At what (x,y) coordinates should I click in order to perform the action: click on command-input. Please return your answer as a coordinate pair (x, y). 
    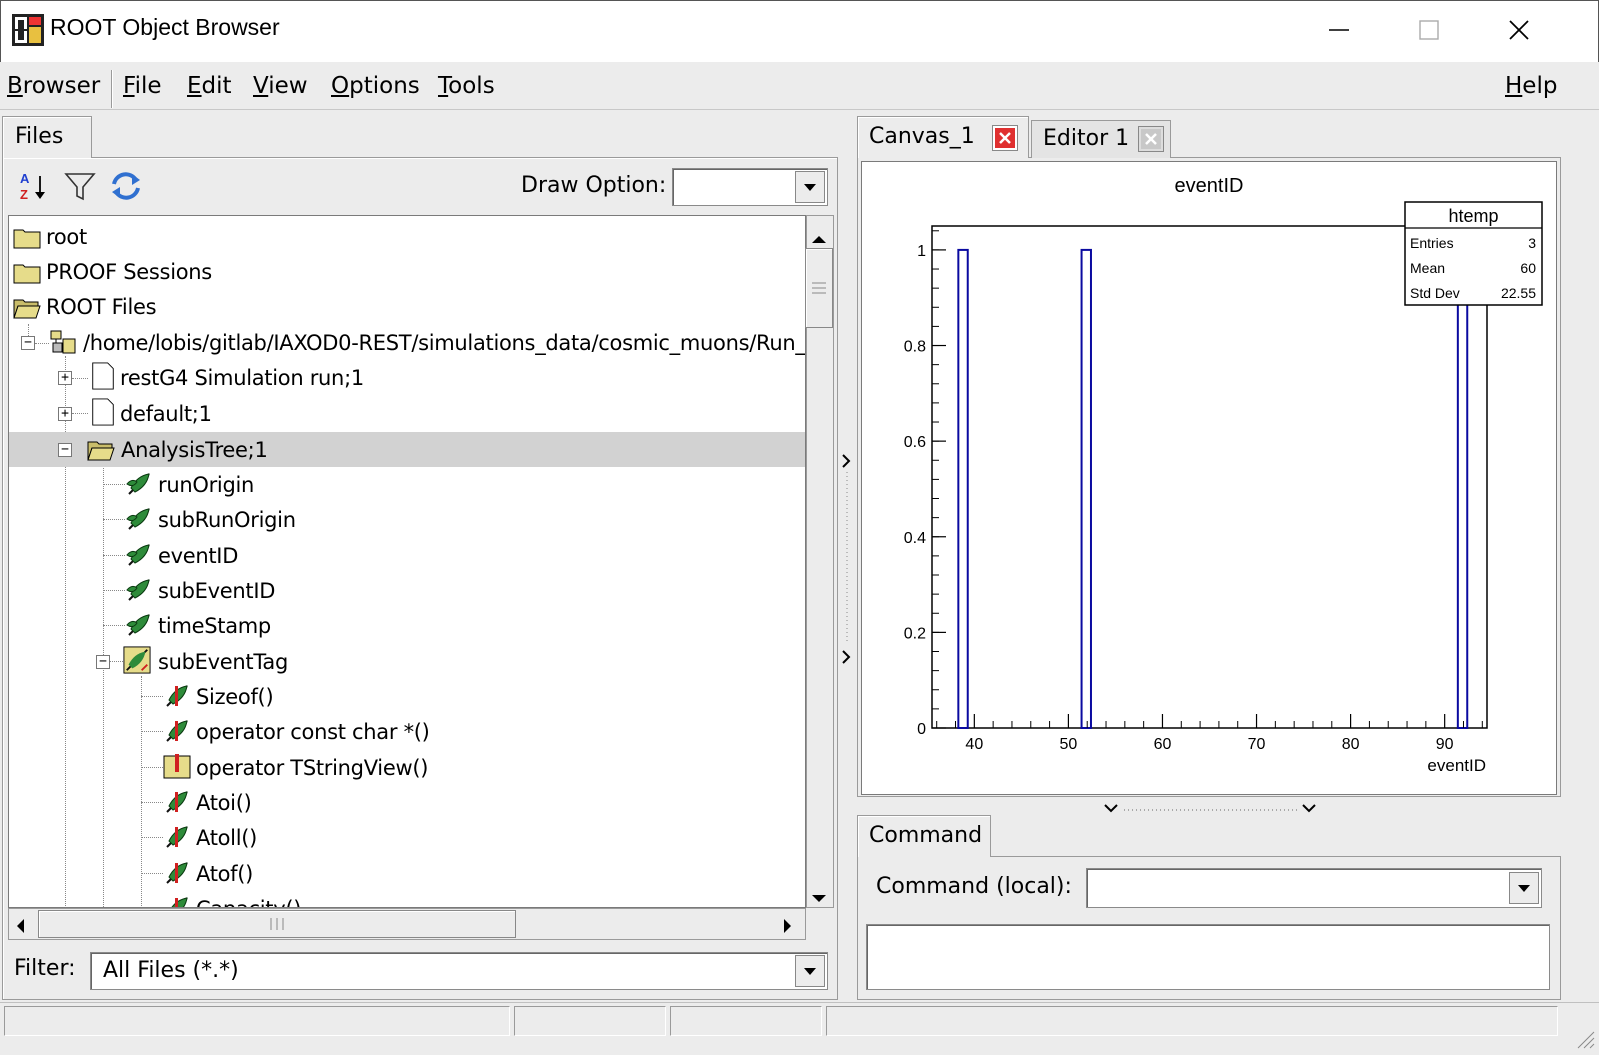
    Looking at the image, I should click on (1314, 888).